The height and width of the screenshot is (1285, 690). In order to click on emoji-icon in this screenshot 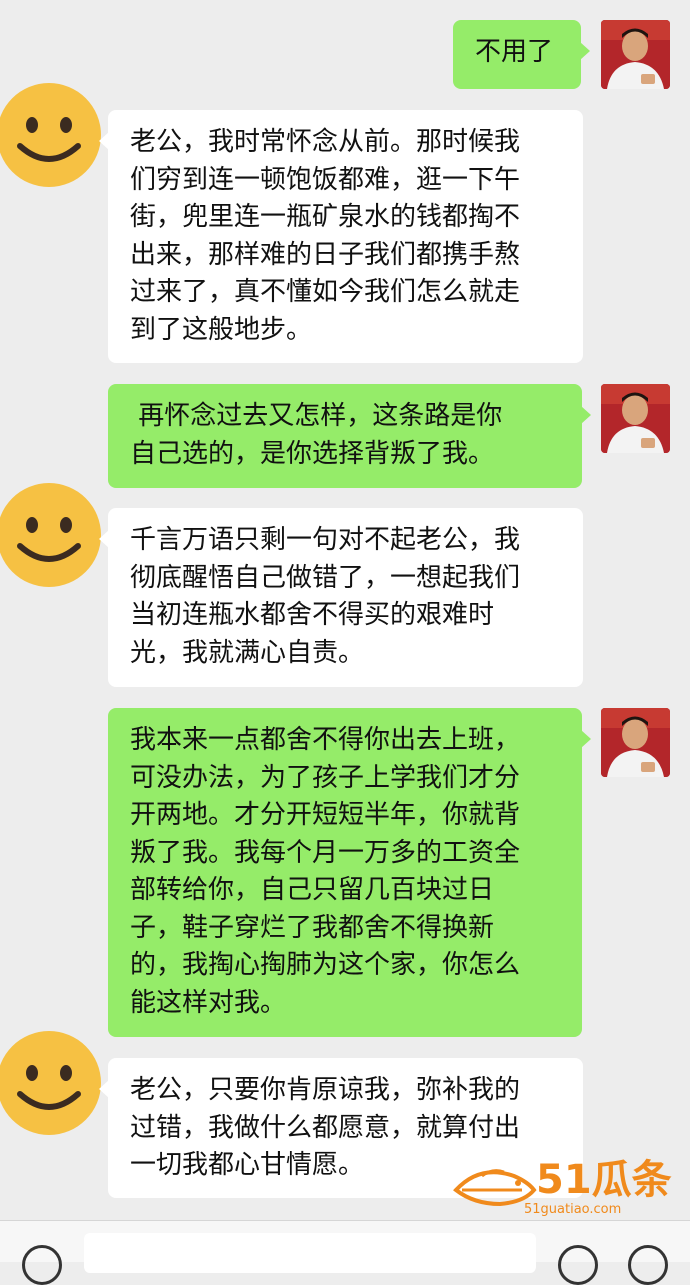, I will do `click(578, 1265)`.